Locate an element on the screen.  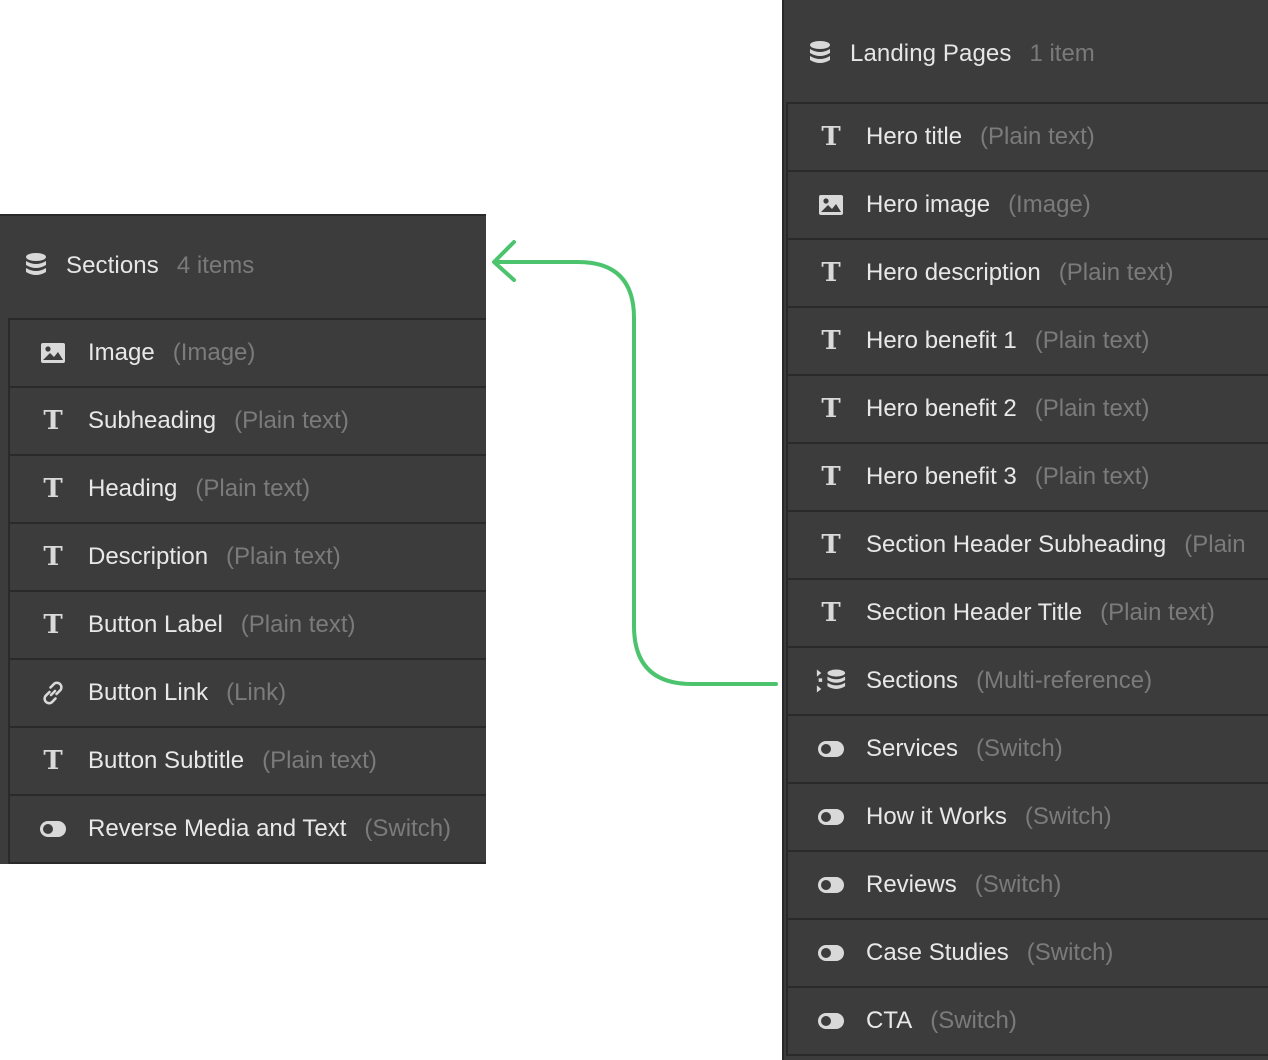
field-name: Reviews is located at coordinates (911, 884).